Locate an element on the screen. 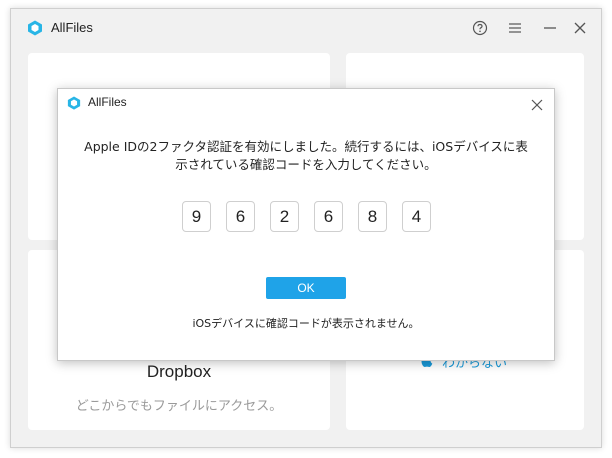 The width and height of the screenshot is (612, 458). code-digit-3: 2 is located at coordinates (284, 216).